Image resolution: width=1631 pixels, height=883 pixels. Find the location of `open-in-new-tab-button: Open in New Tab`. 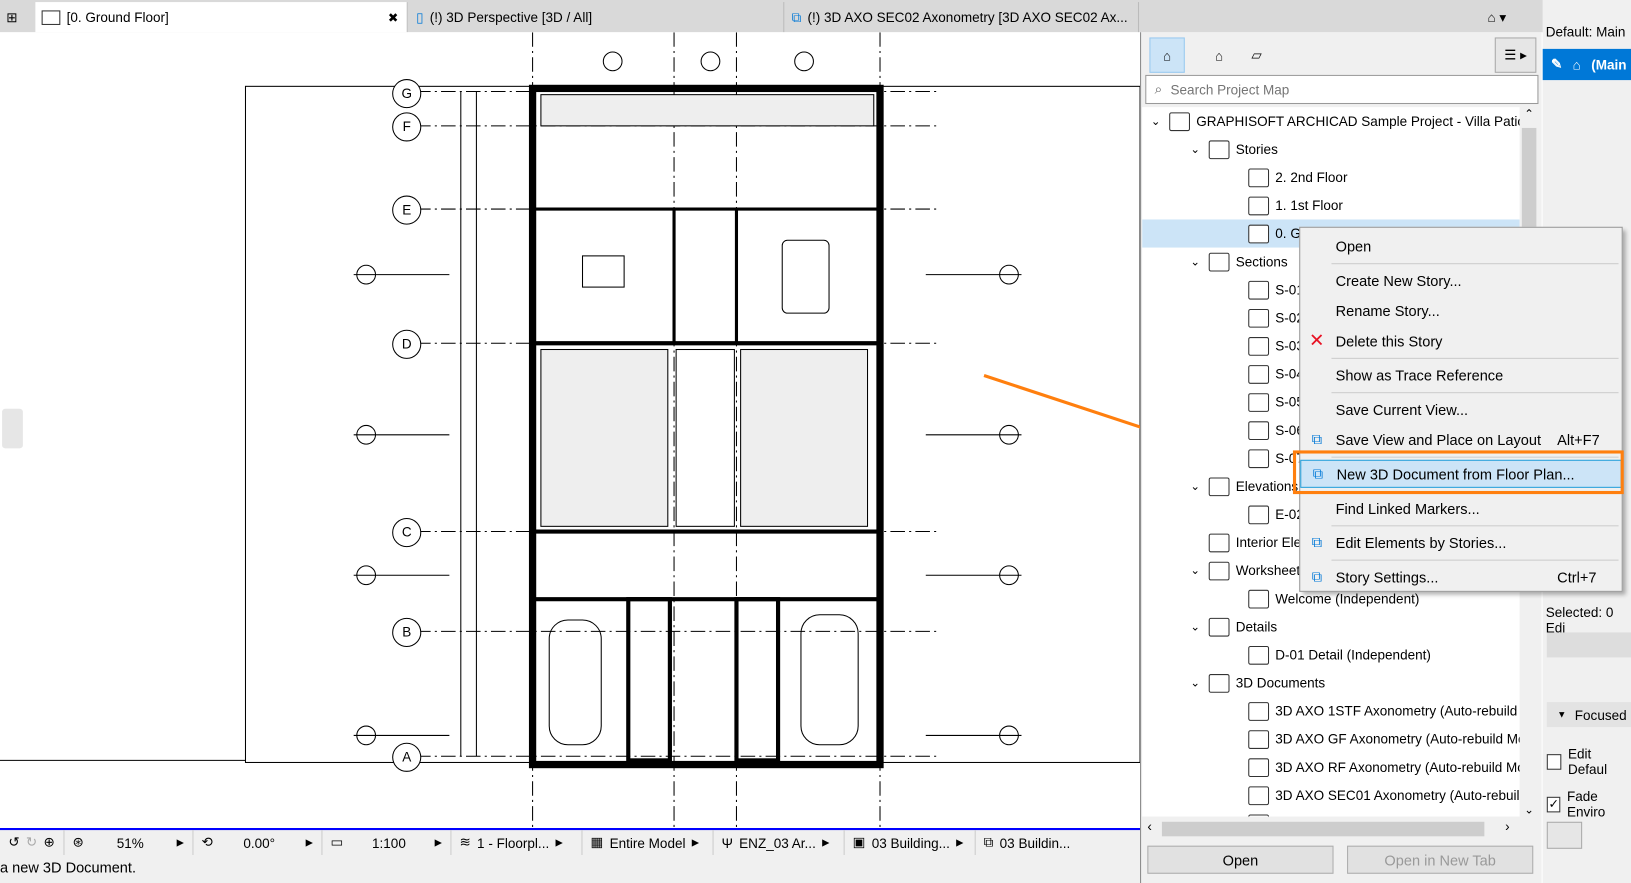

open-in-new-tab-button: Open in New Tab is located at coordinates (1440, 859).